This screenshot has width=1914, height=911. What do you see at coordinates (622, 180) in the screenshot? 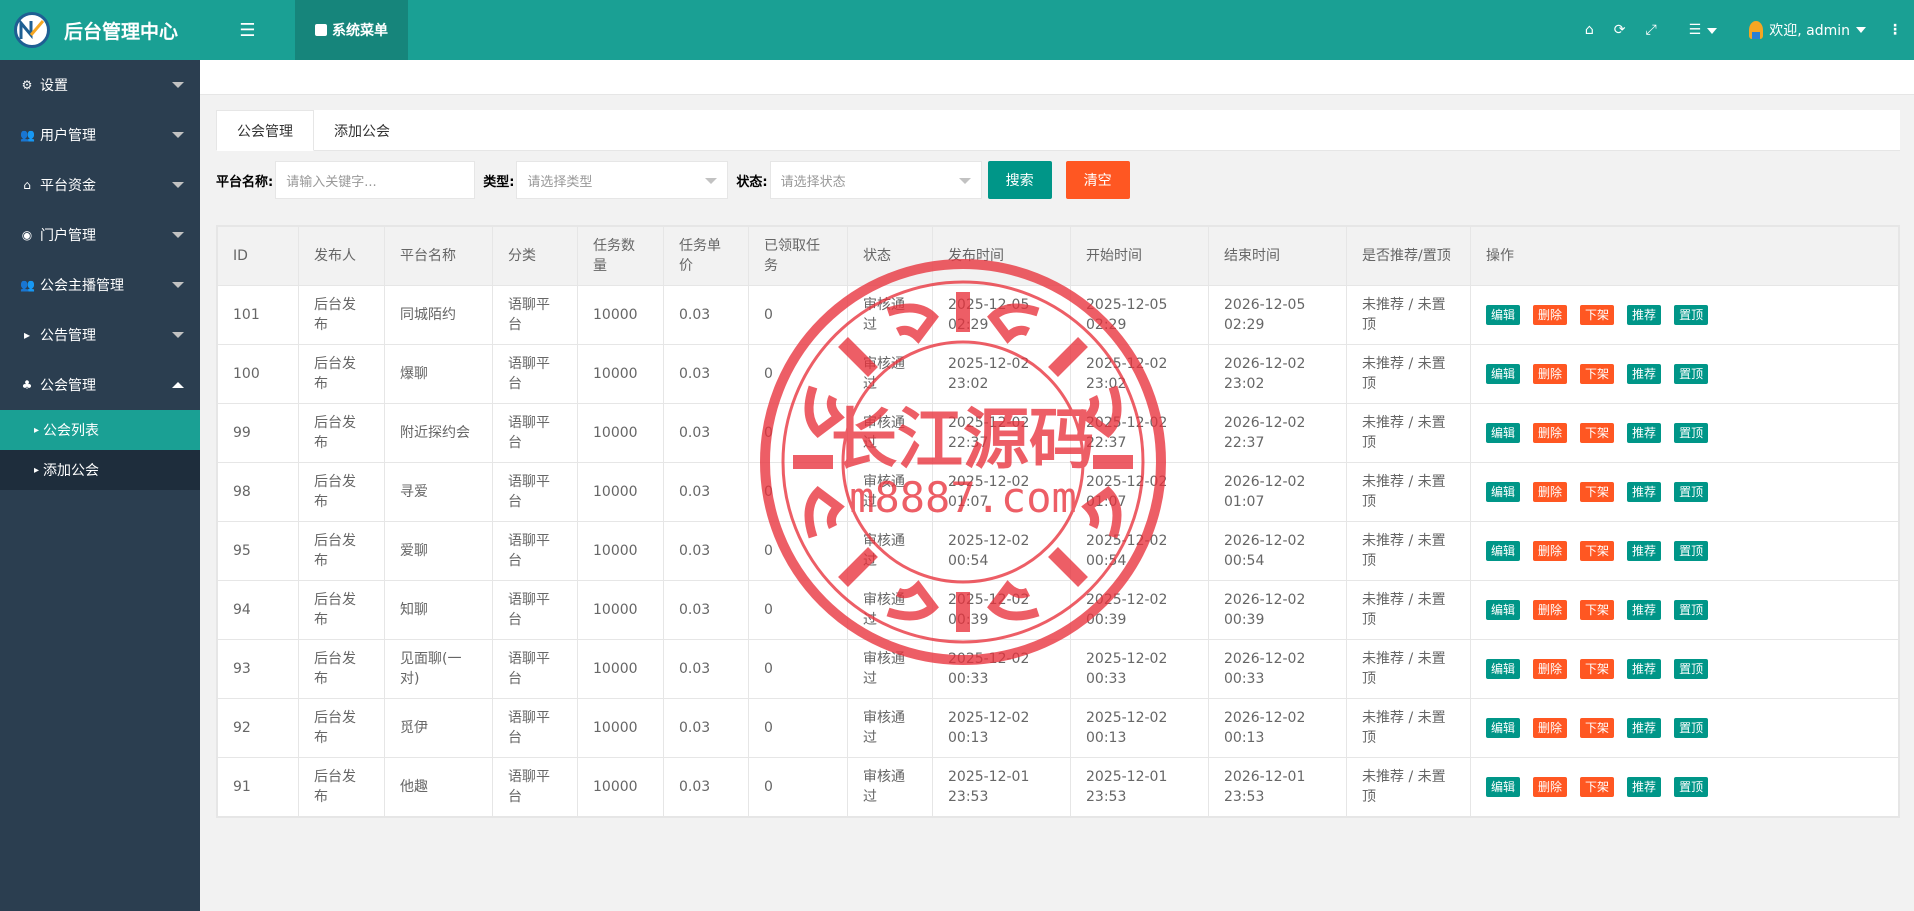
I see `type-select: 请选择类型` at bounding box center [622, 180].